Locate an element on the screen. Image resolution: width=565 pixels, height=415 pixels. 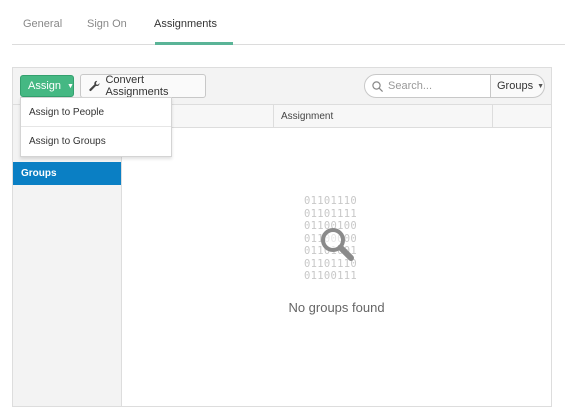
sidebar-item-groups: Groups is located at coordinates (67, 173).